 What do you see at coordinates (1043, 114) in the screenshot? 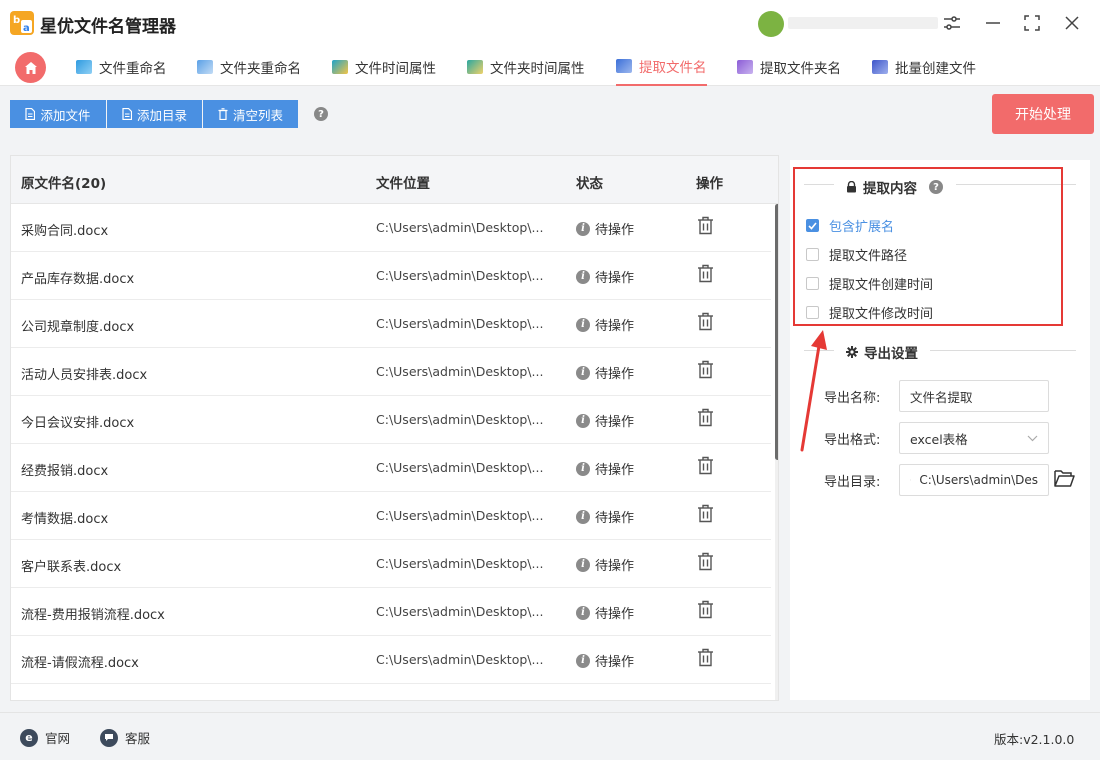
I see `start-processing-button: 开始处理` at bounding box center [1043, 114].